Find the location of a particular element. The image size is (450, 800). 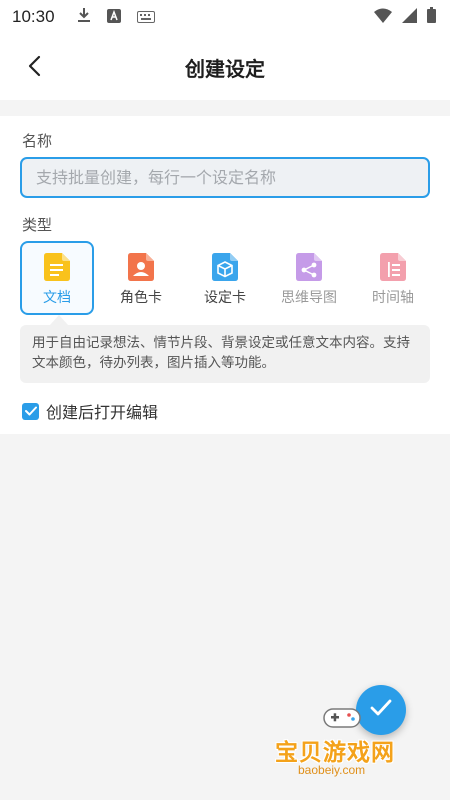

type-option-mind-map: 思维导图 is located at coordinates (309, 278).